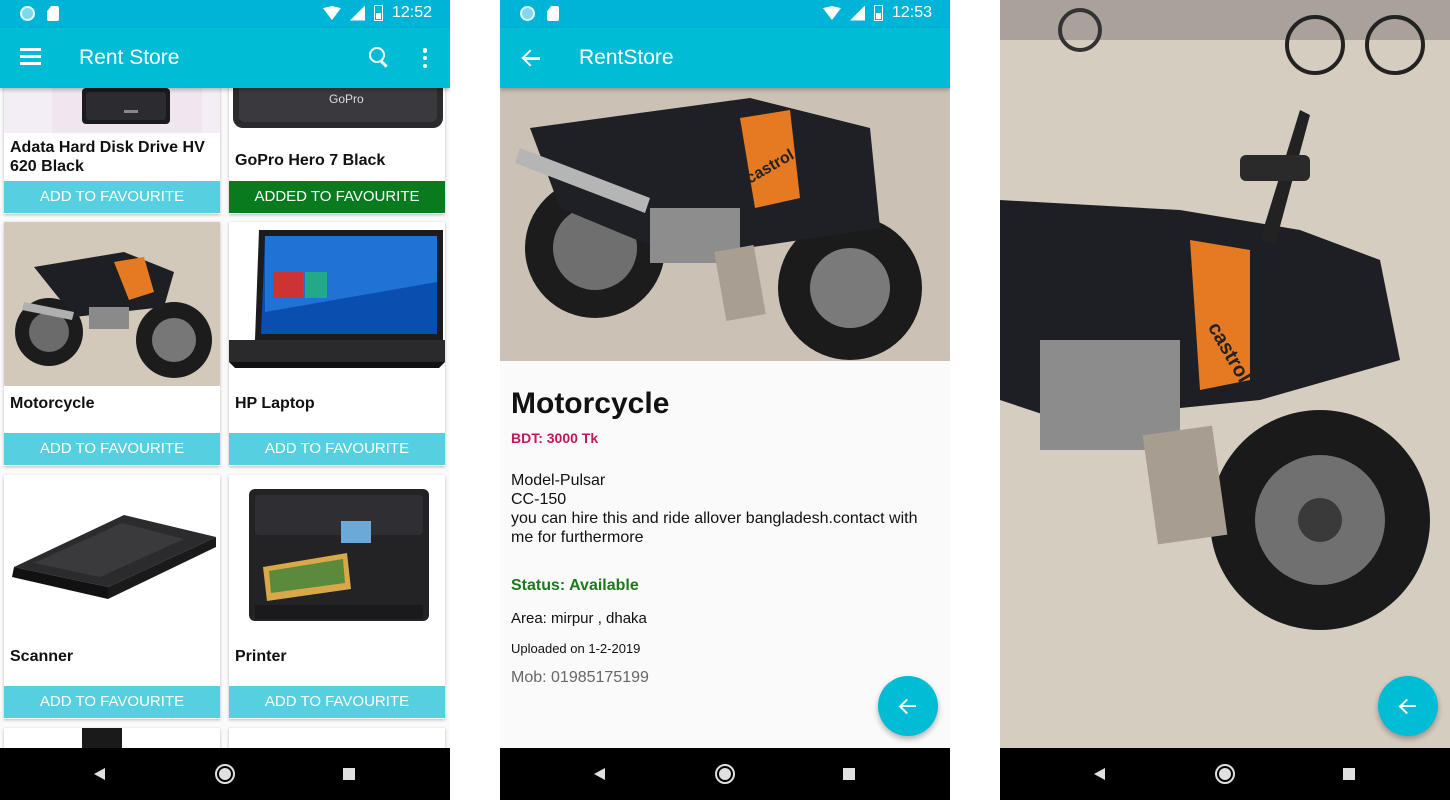  What do you see at coordinates (310, 160) in the screenshot?
I see `product-name: GoPro Hero 7 Black` at bounding box center [310, 160].